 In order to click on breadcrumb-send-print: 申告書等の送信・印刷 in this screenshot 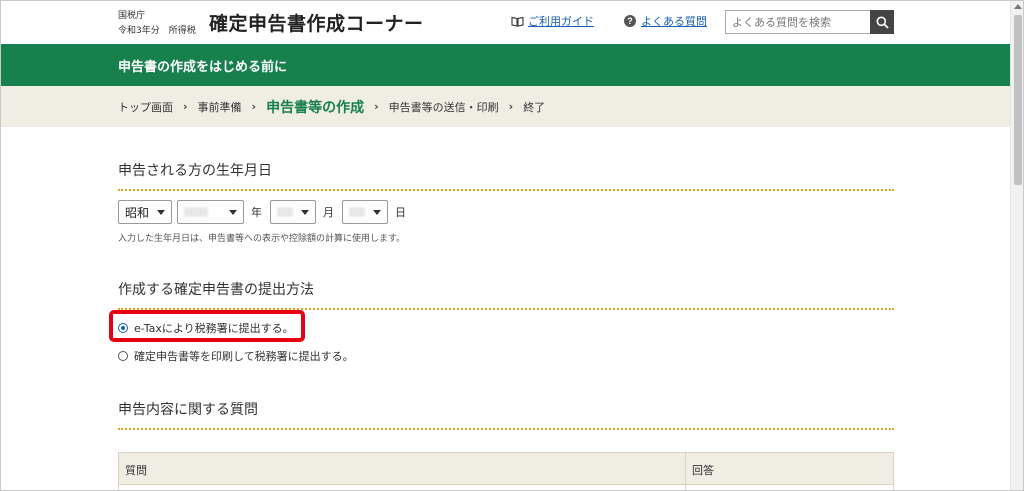, I will do `click(443, 107)`.